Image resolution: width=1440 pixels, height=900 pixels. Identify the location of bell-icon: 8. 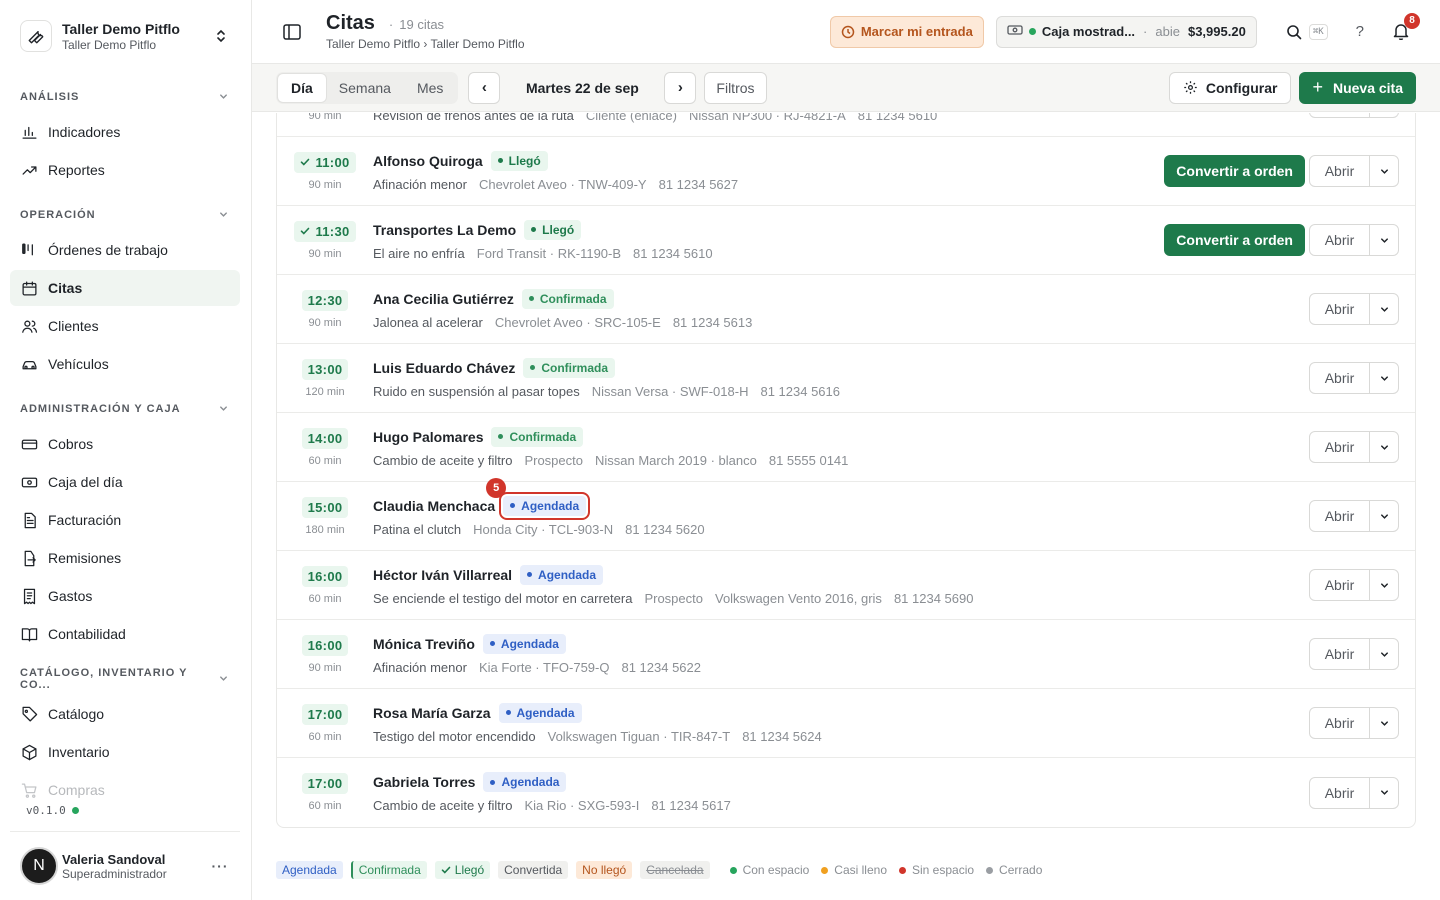
(1405, 27).